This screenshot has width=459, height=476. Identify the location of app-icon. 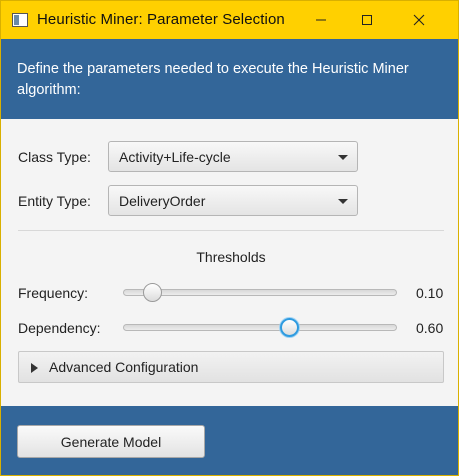
(20, 20).